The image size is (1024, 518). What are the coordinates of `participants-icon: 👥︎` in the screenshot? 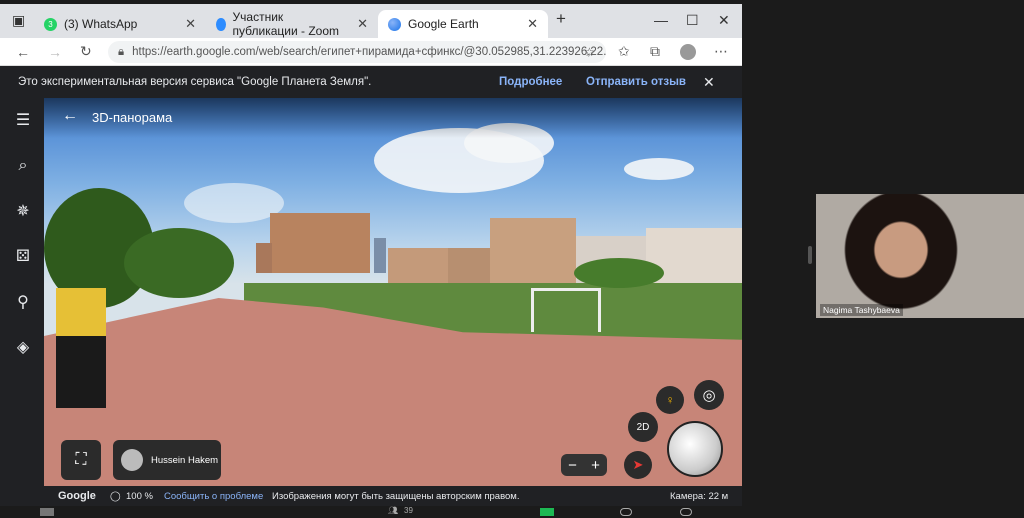 It's located at (393, 510).